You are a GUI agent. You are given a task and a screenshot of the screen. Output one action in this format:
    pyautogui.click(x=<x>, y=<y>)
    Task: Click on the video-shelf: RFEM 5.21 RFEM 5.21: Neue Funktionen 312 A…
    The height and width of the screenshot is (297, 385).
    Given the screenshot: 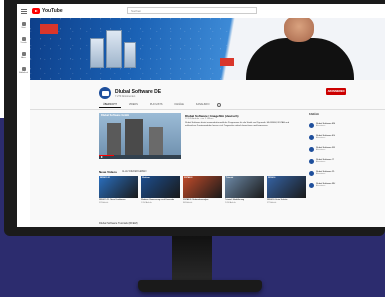 What is the action you would take?
    pyautogui.click(x=203, y=190)
    